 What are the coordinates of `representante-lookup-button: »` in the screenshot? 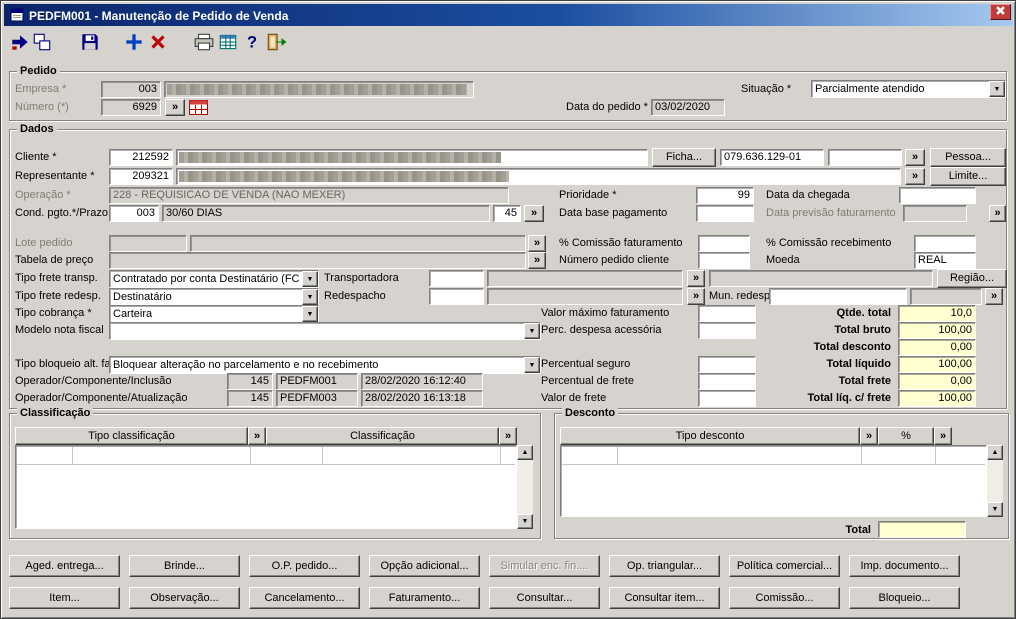 It's located at (915, 176).